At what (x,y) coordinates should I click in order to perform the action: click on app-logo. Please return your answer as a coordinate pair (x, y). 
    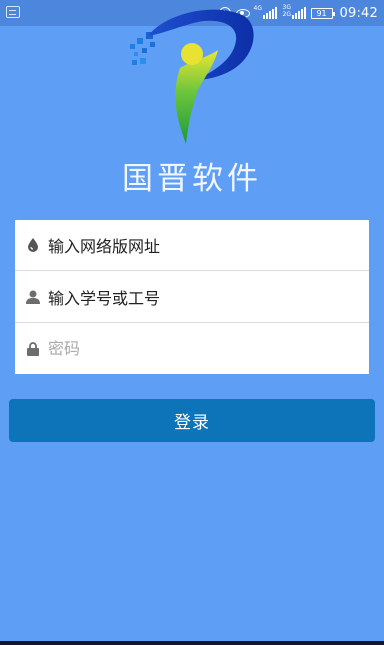
    Looking at the image, I should click on (192, 76).